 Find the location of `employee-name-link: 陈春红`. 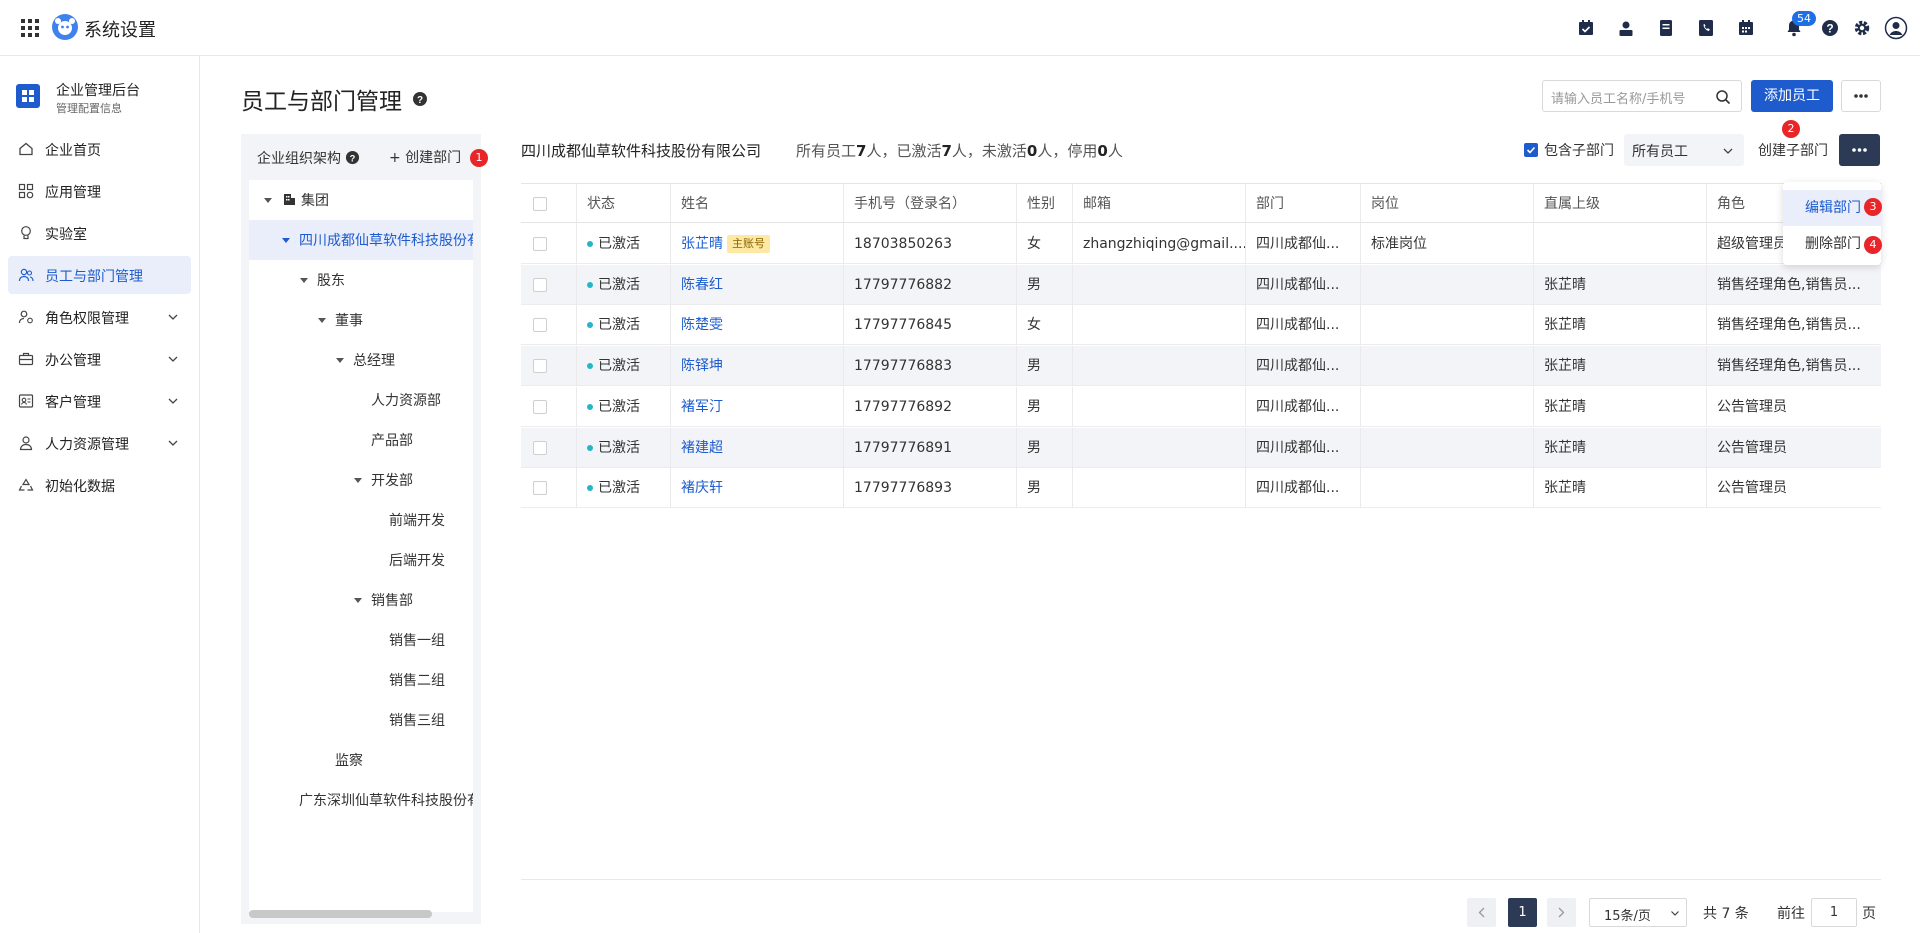

employee-name-link: 陈春红 is located at coordinates (702, 285).